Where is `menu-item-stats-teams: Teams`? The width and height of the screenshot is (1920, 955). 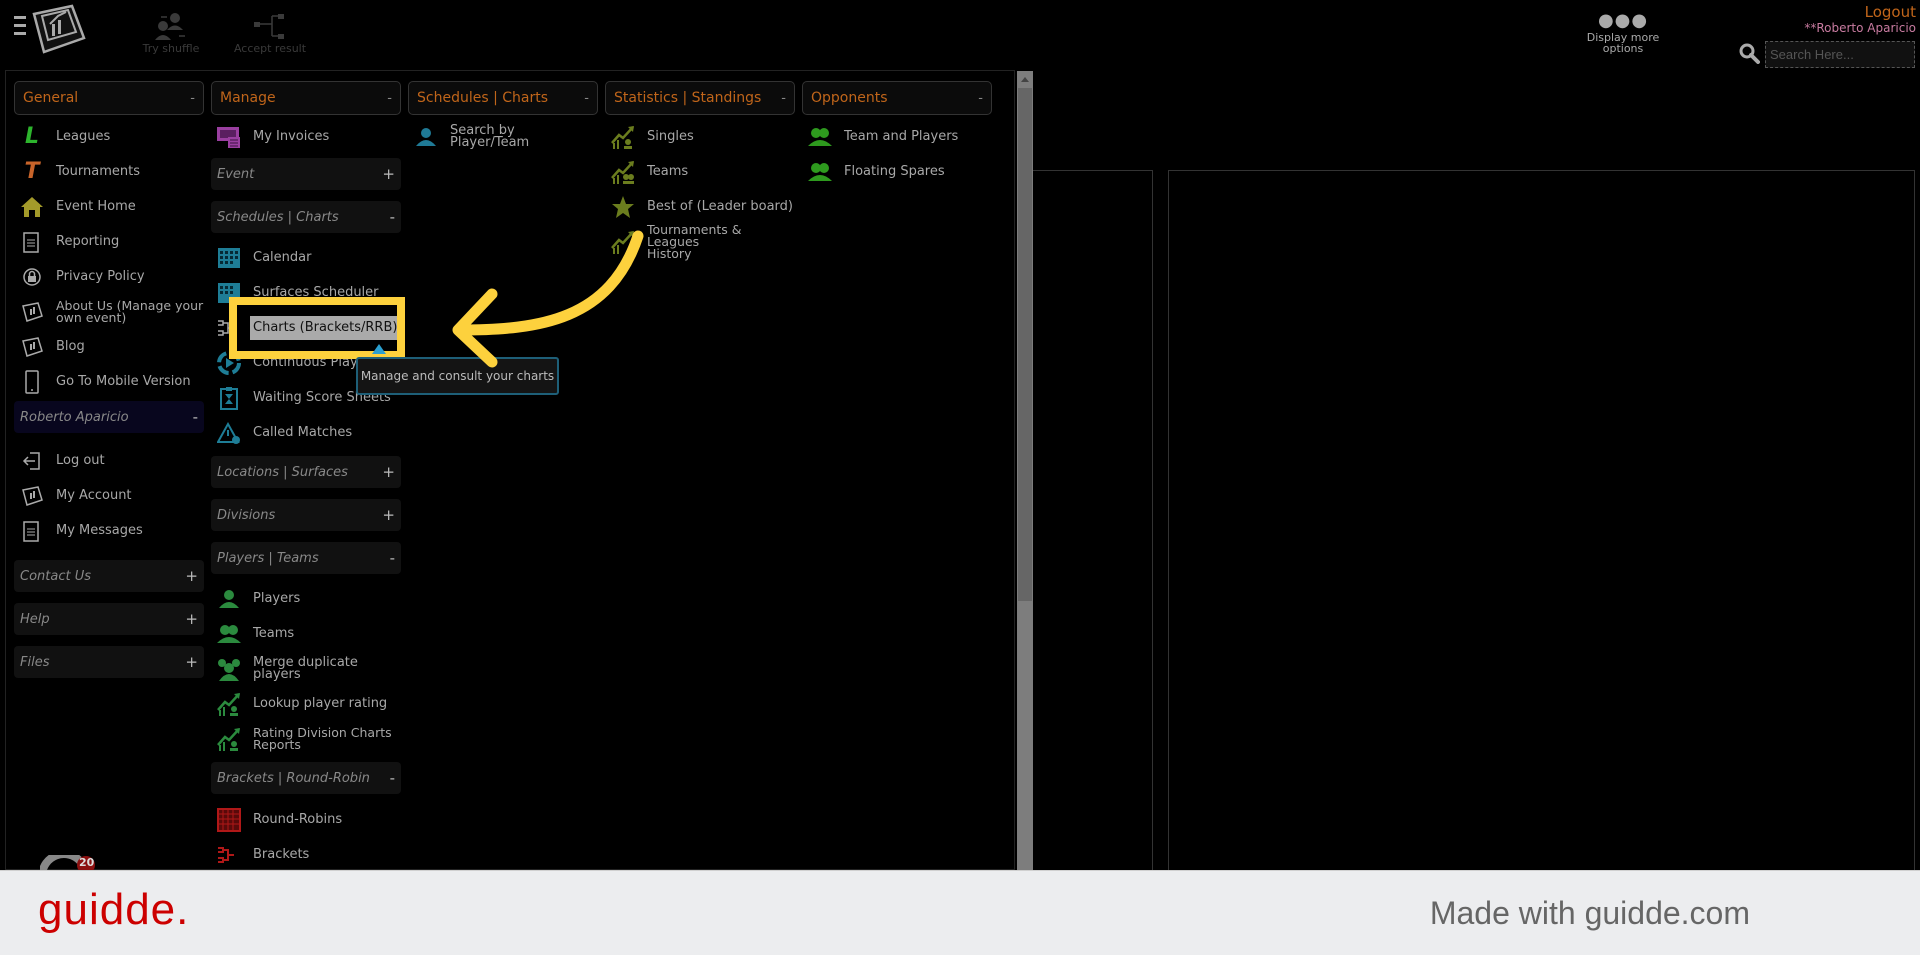
menu-item-stats-teams: Teams is located at coordinates (700, 171).